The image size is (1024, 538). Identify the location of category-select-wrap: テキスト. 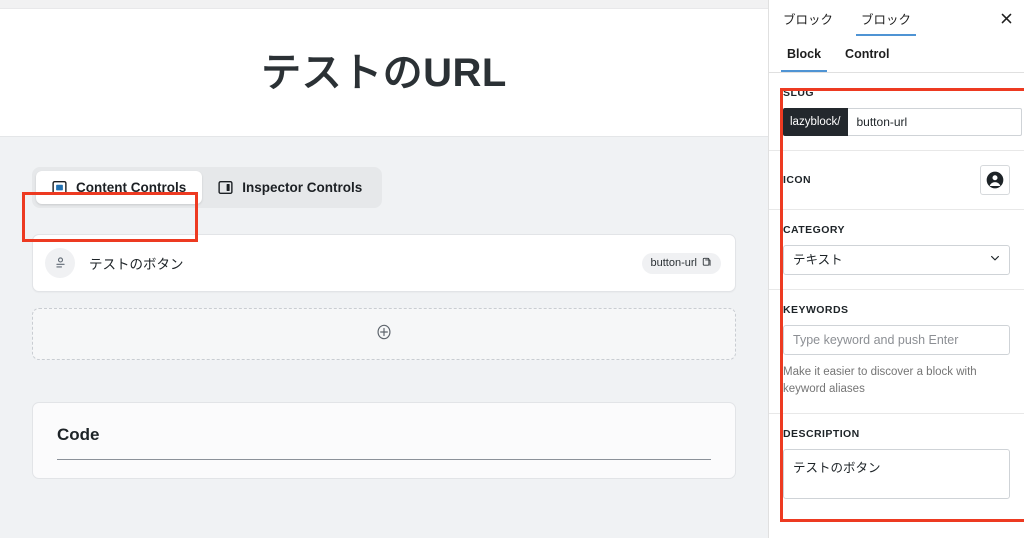
(896, 260).